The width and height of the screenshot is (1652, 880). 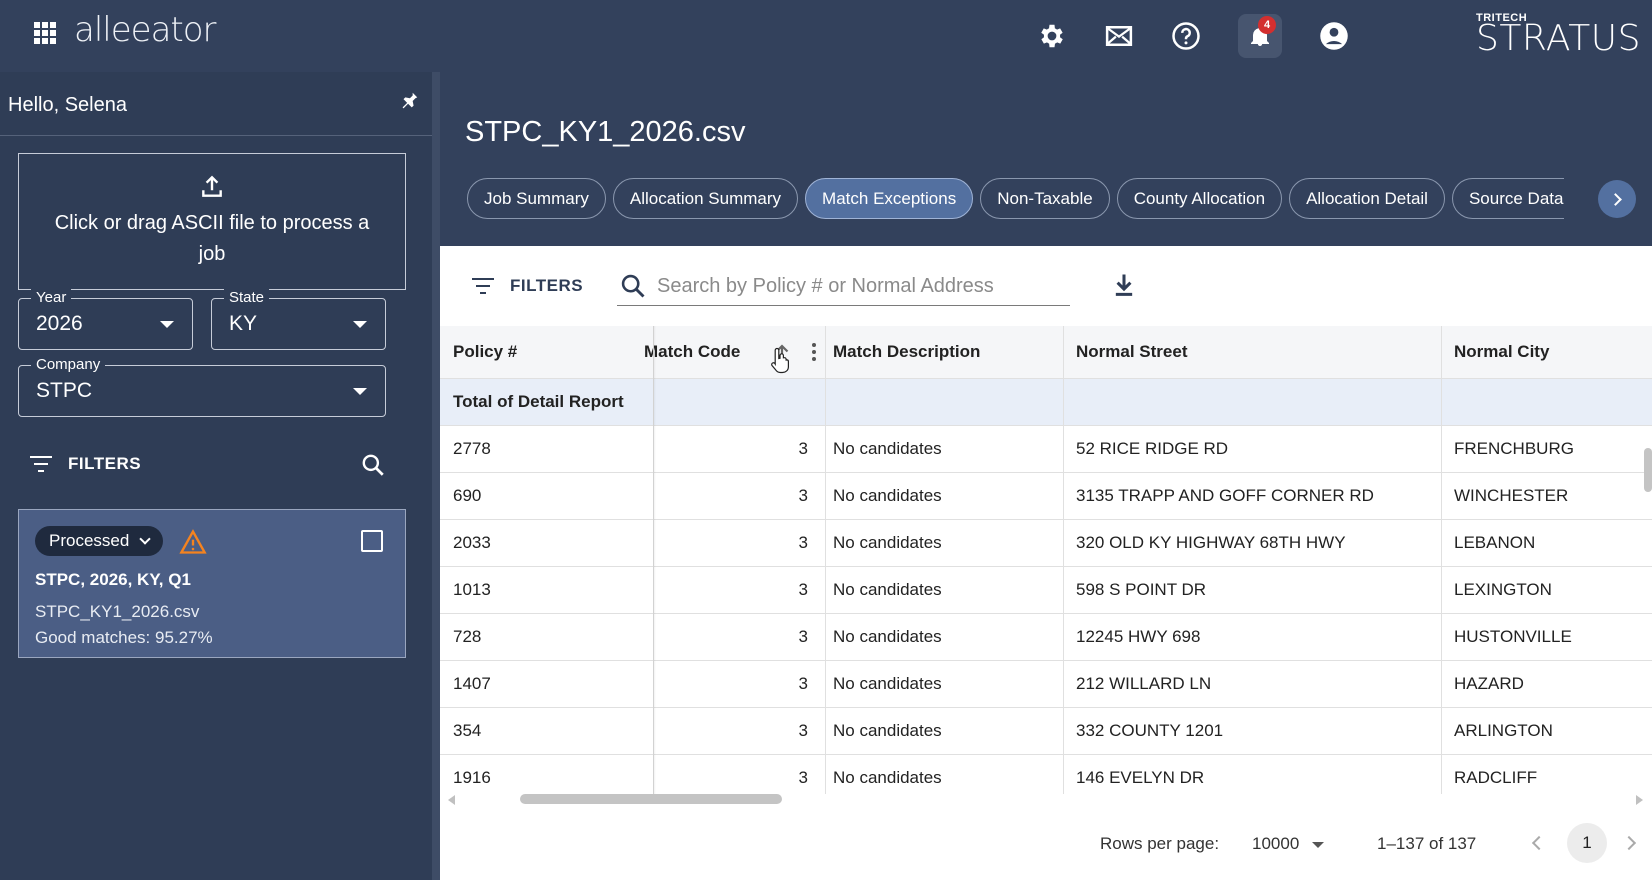 I want to click on settings-gear-icon, so click(x=1052, y=36).